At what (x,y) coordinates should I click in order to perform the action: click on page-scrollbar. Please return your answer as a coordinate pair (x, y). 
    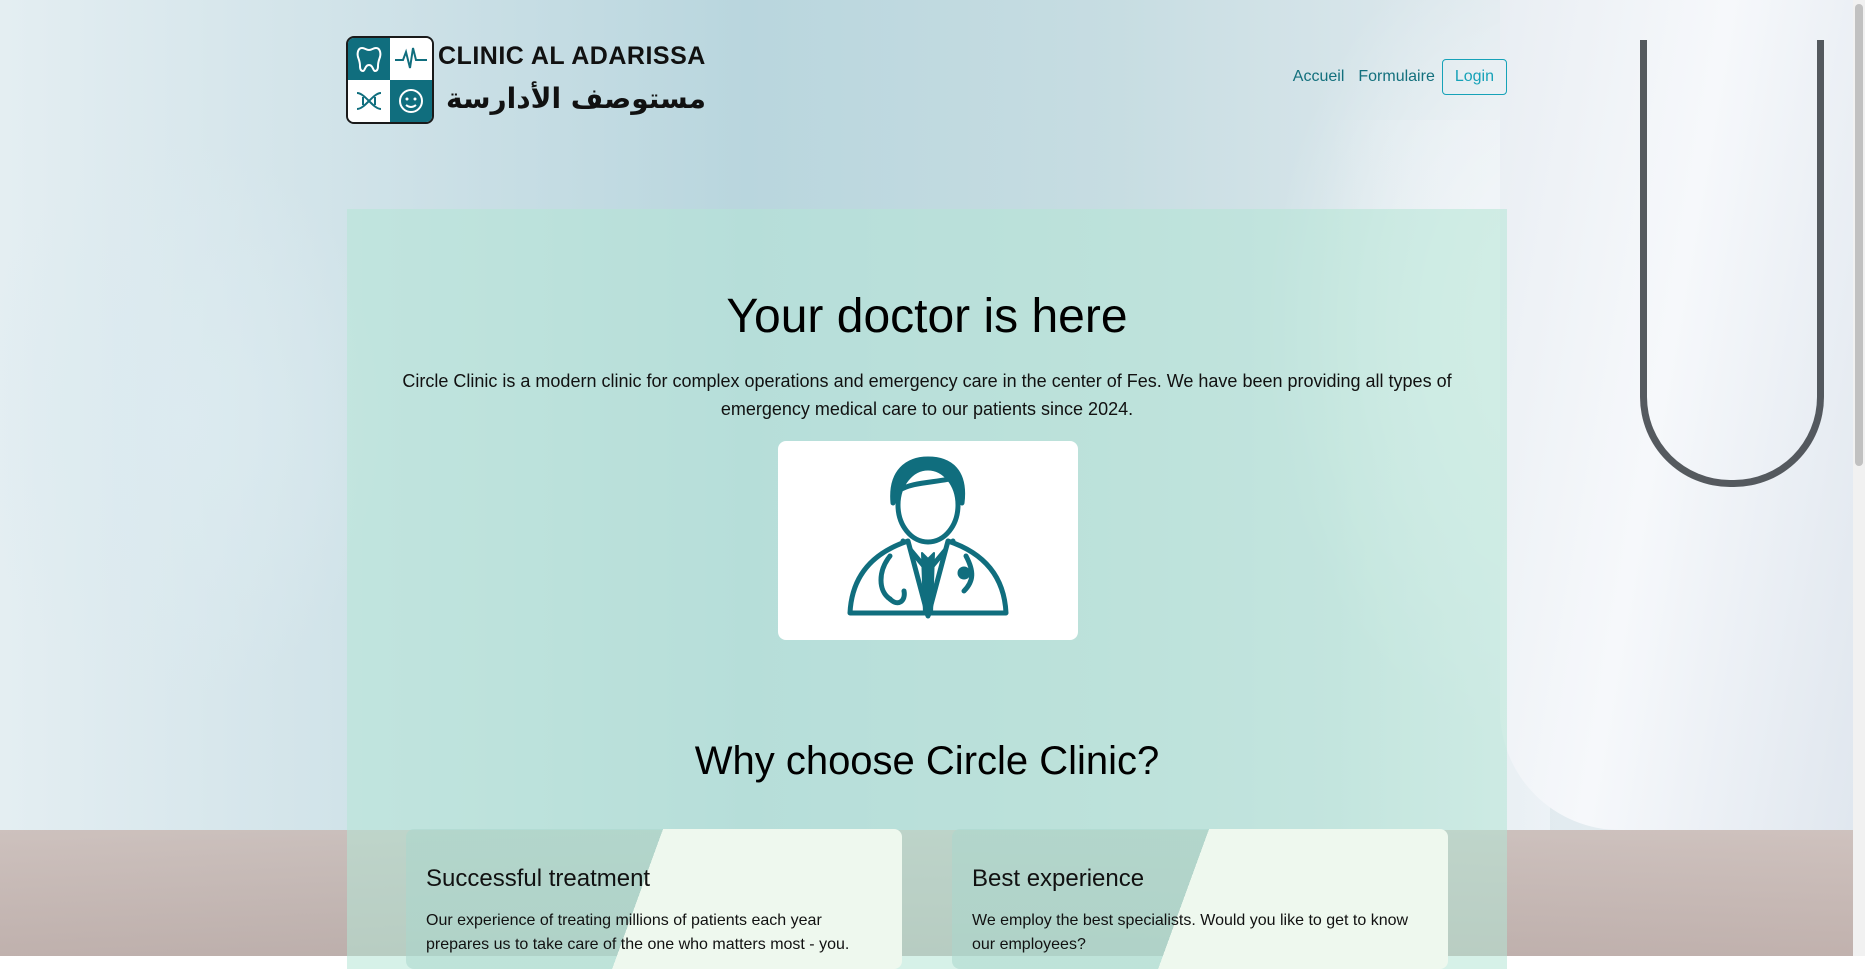
    Looking at the image, I should click on (1859, 478).